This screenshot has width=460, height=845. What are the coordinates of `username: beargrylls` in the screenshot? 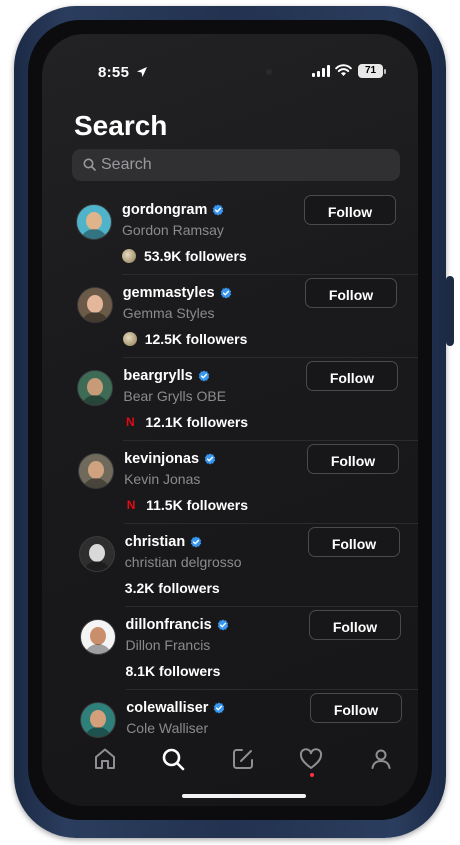 It's located at (166, 376).